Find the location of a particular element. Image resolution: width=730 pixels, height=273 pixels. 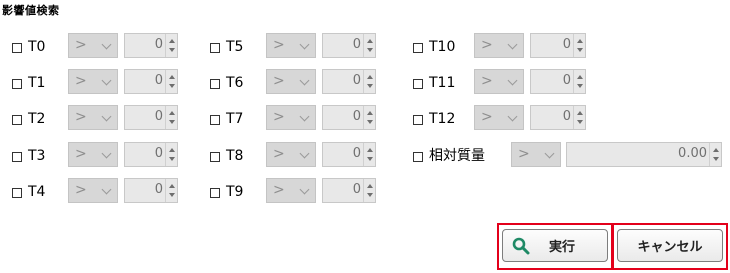

t2-value-input: 0 is located at coordinates (151, 117).